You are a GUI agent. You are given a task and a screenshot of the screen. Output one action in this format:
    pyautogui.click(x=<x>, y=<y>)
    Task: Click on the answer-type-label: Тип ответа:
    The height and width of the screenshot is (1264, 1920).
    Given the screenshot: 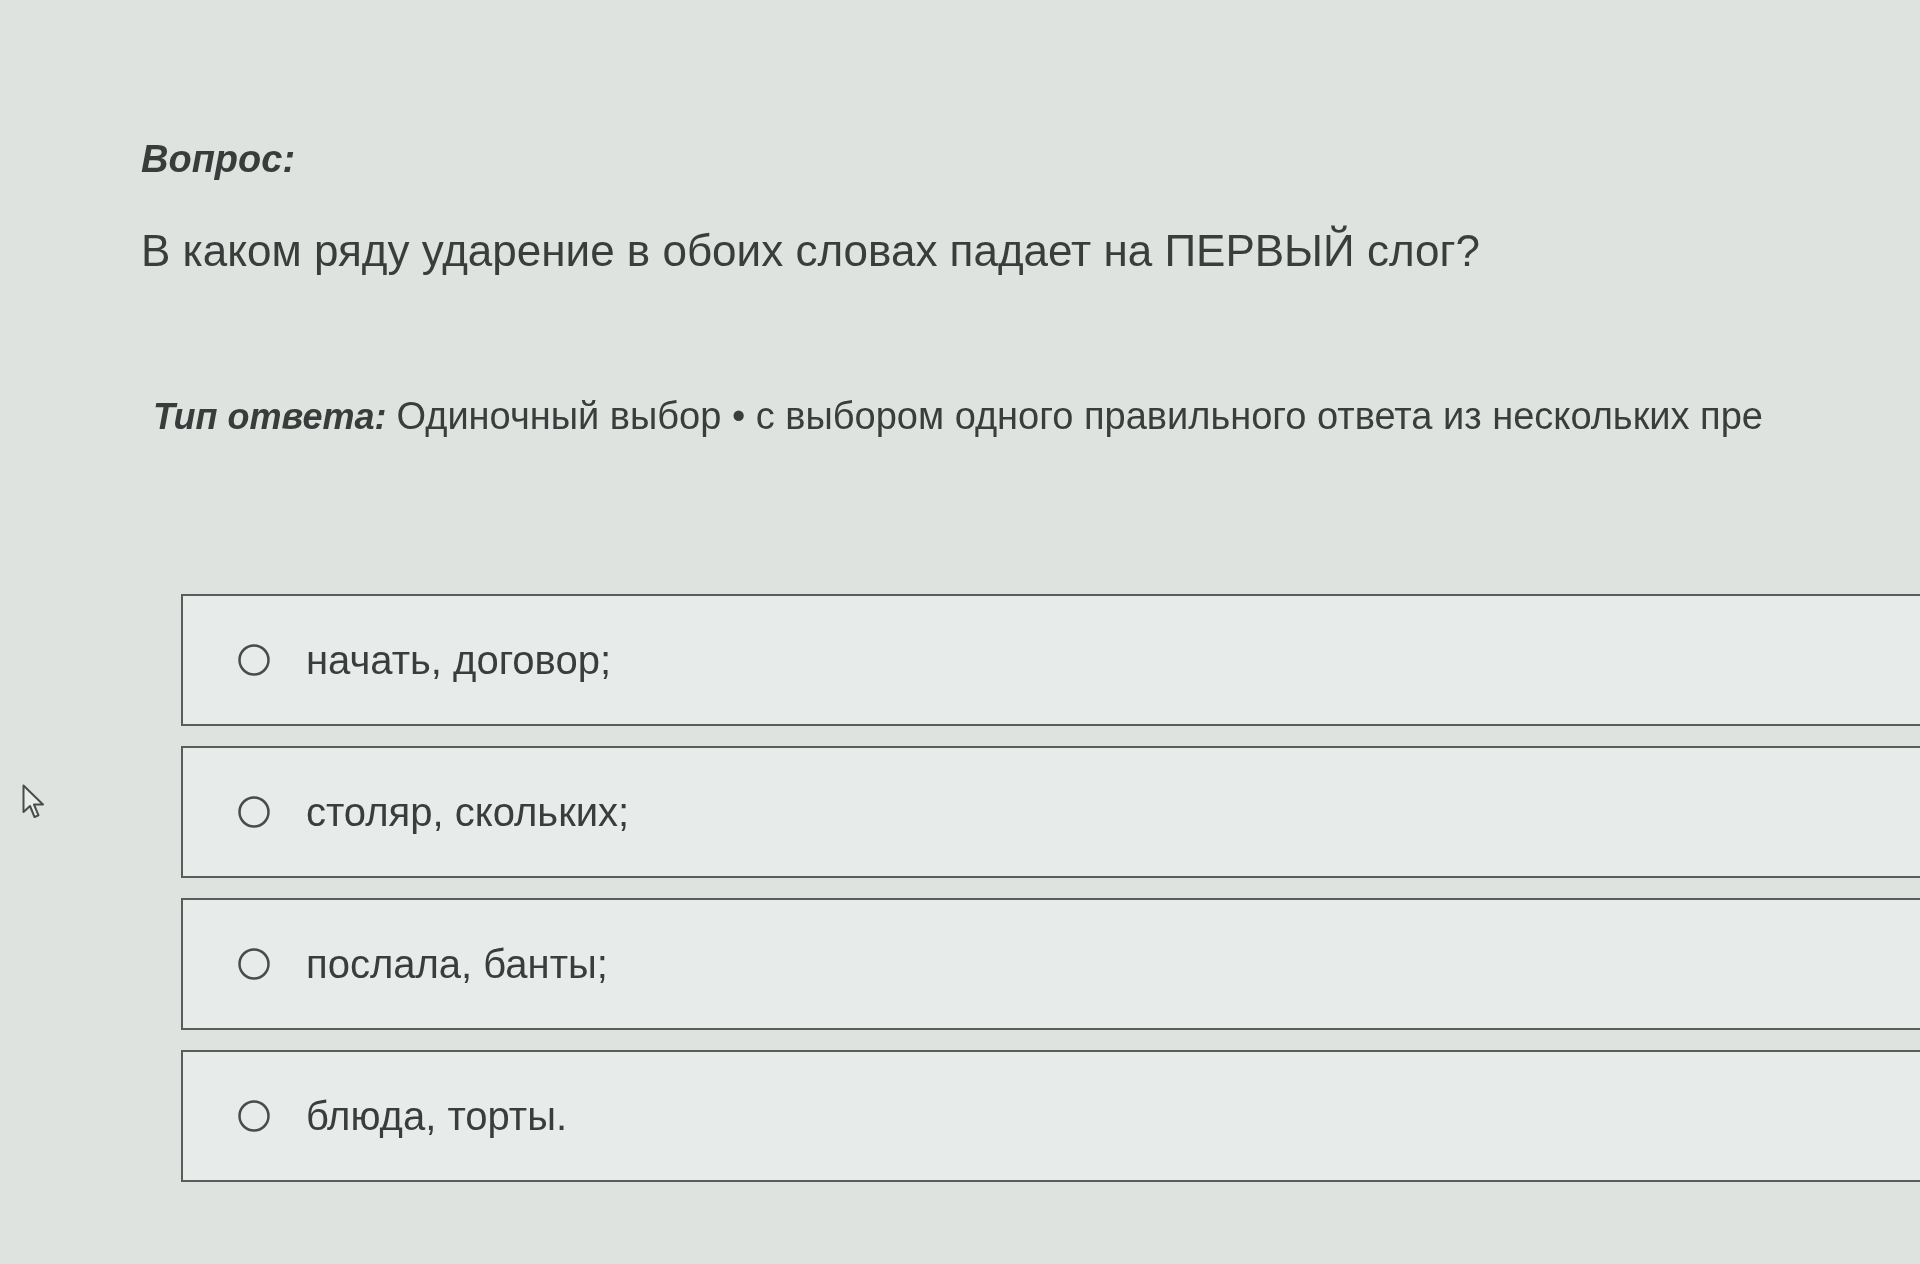 What is the action you would take?
    pyautogui.click(x=270, y=417)
    